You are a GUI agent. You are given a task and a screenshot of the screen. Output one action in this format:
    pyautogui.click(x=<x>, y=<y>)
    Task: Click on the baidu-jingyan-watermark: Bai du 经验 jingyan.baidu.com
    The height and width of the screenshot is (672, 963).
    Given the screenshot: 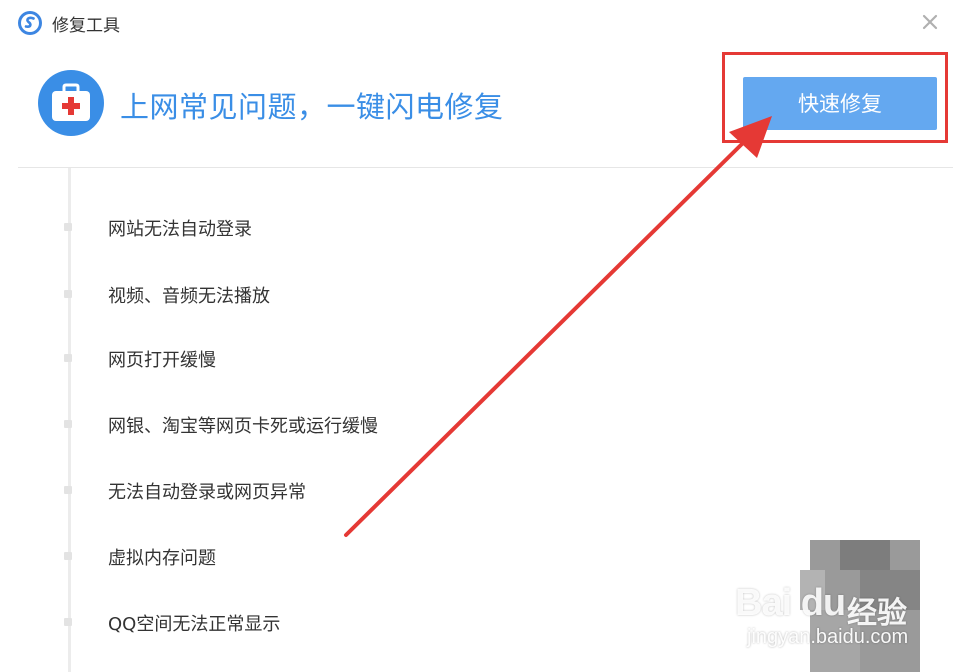 What is the action you would take?
    pyautogui.click(x=845, y=622)
    